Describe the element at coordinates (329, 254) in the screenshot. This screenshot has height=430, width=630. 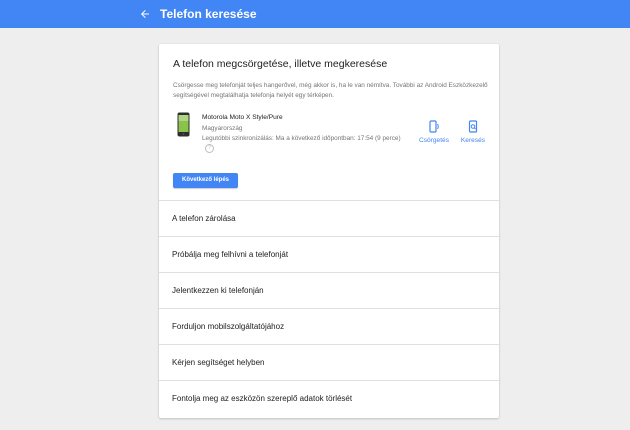
I see `option-call-phone: Próbálja meg felhívni a telefonját` at that location.